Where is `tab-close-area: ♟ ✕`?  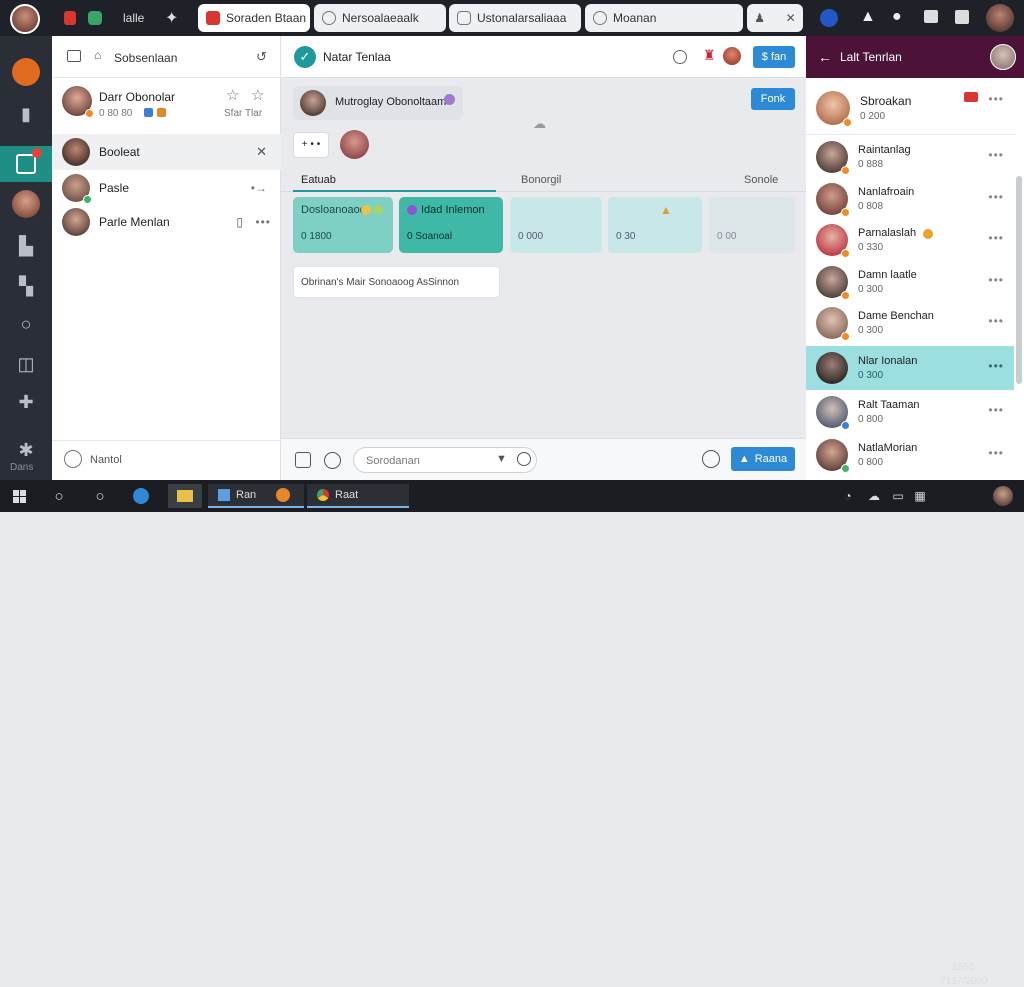
tab-close-area: ♟ ✕ is located at coordinates (775, 18).